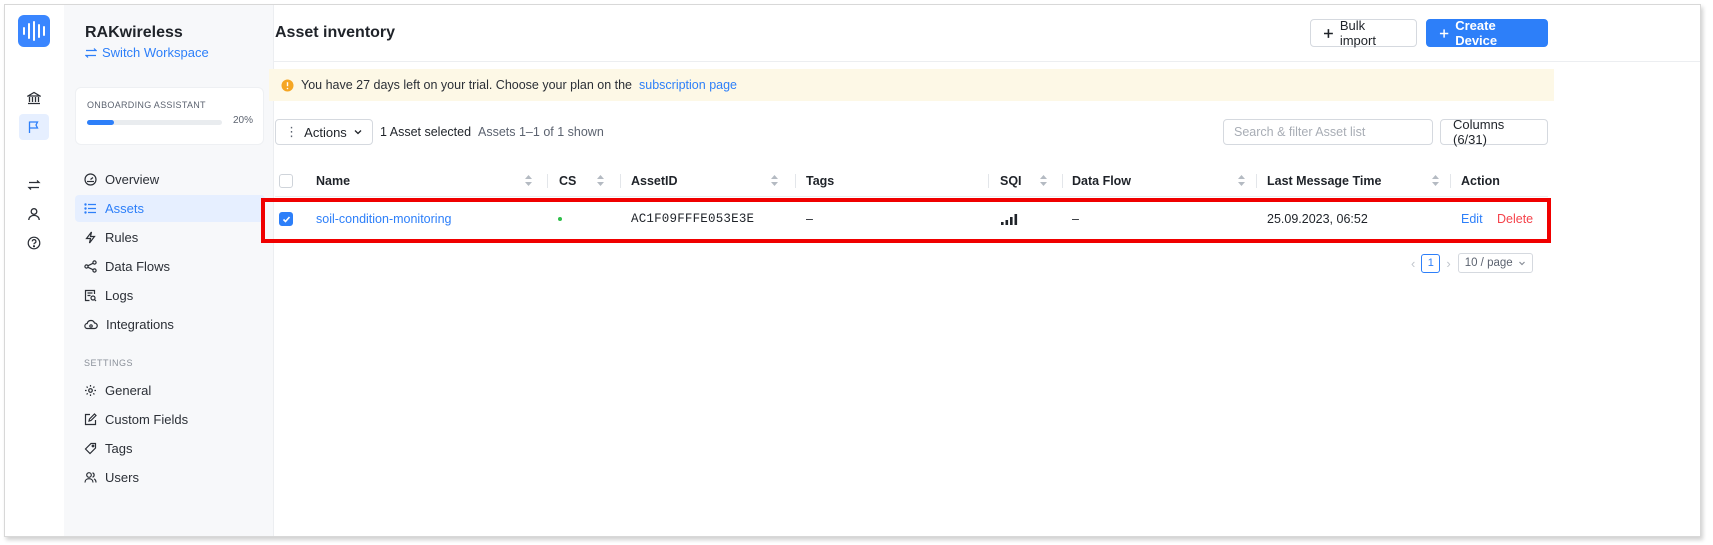  What do you see at coordinates (383, 219) in the screenshot?
I see `asset-name-link: soil-condition-monitoring` at bounding box center [383, 219].